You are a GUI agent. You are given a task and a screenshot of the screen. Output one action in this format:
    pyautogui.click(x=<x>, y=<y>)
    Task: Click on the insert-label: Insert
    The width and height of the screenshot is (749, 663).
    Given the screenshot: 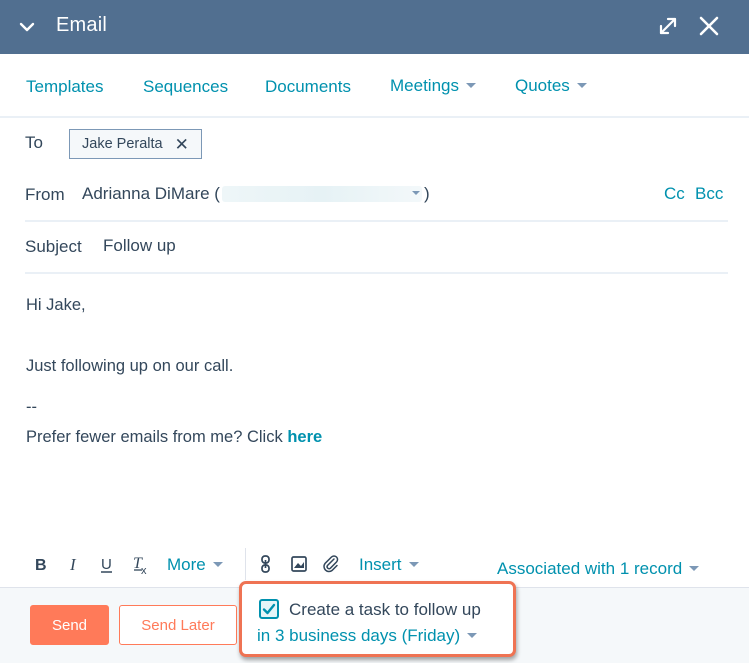 What is the action you would take?
    pyautogui.click(x=380, y=564)
    